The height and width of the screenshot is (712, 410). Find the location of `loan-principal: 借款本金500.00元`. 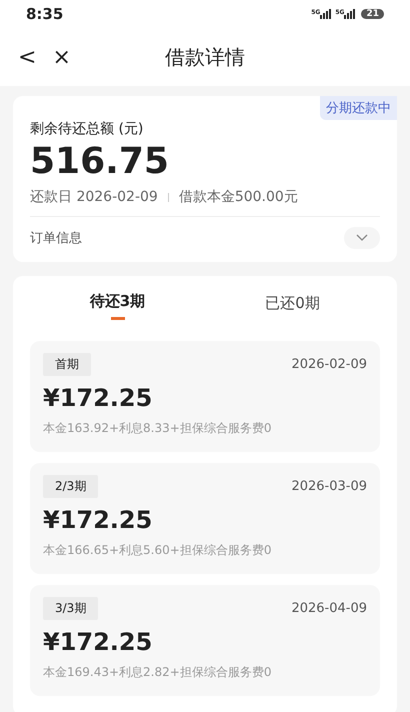

loan-principal: 借款本金500.00元 is located at coordinates (238, 197).